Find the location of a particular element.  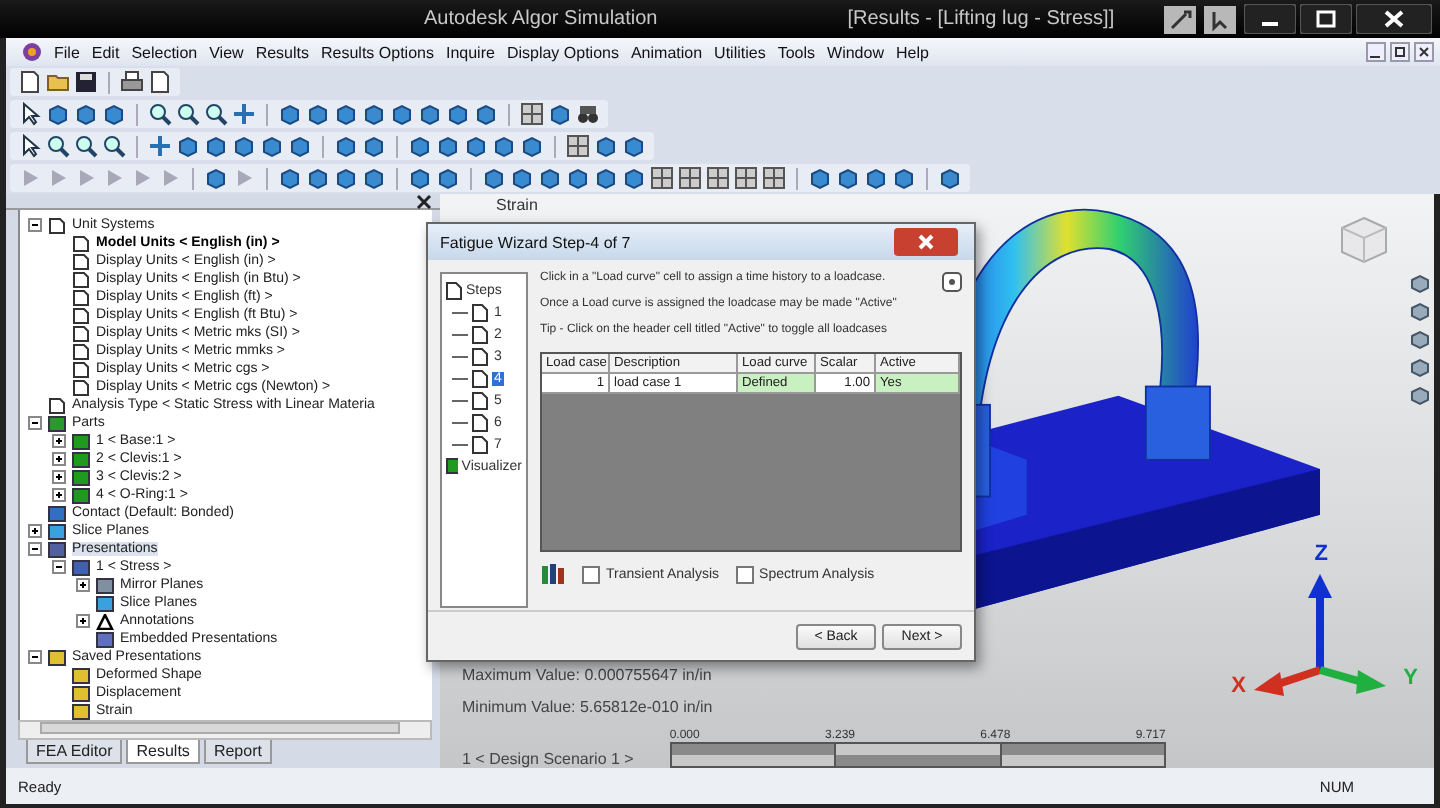

wrench-icon is located at coordinates (1180, 19).